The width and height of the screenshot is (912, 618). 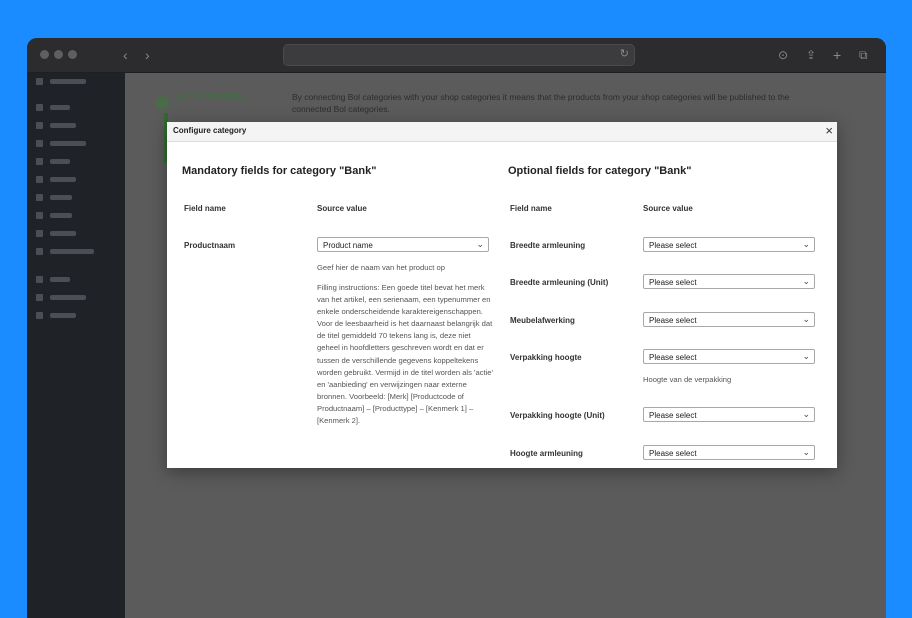 What do you see at coordinates (546, 453) in the screenshot?
I see `field-name-hoogte-armleuning: Hoogte armleuning` at bounding box center [546, 453].